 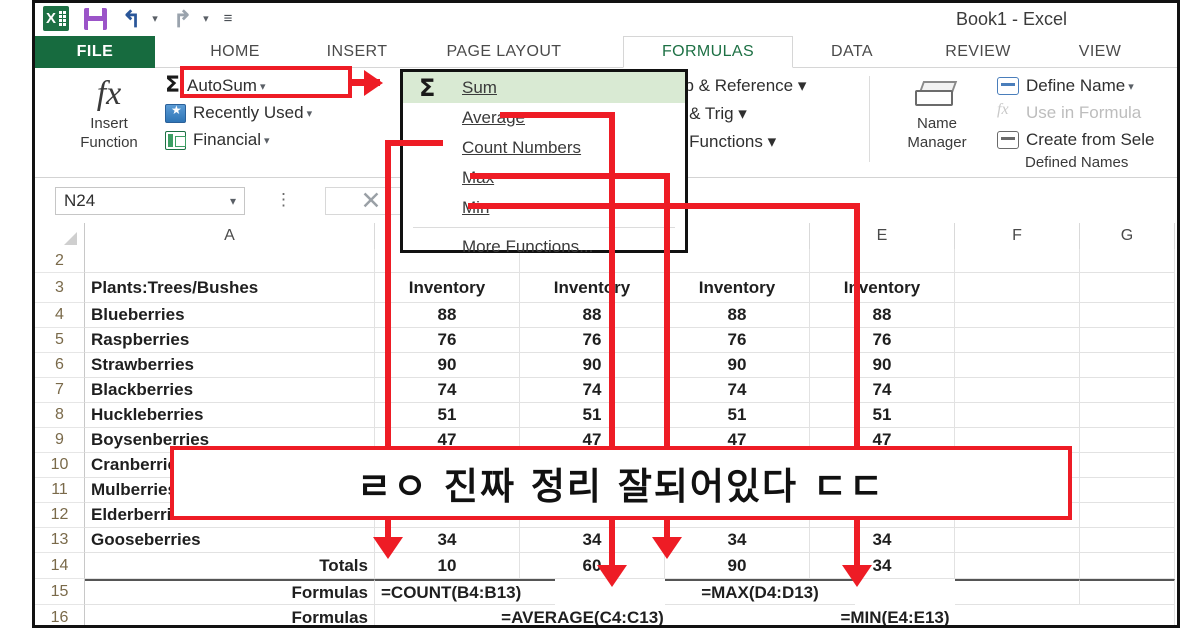 I want to click on cell-f3, so click(x=1017, y=288).